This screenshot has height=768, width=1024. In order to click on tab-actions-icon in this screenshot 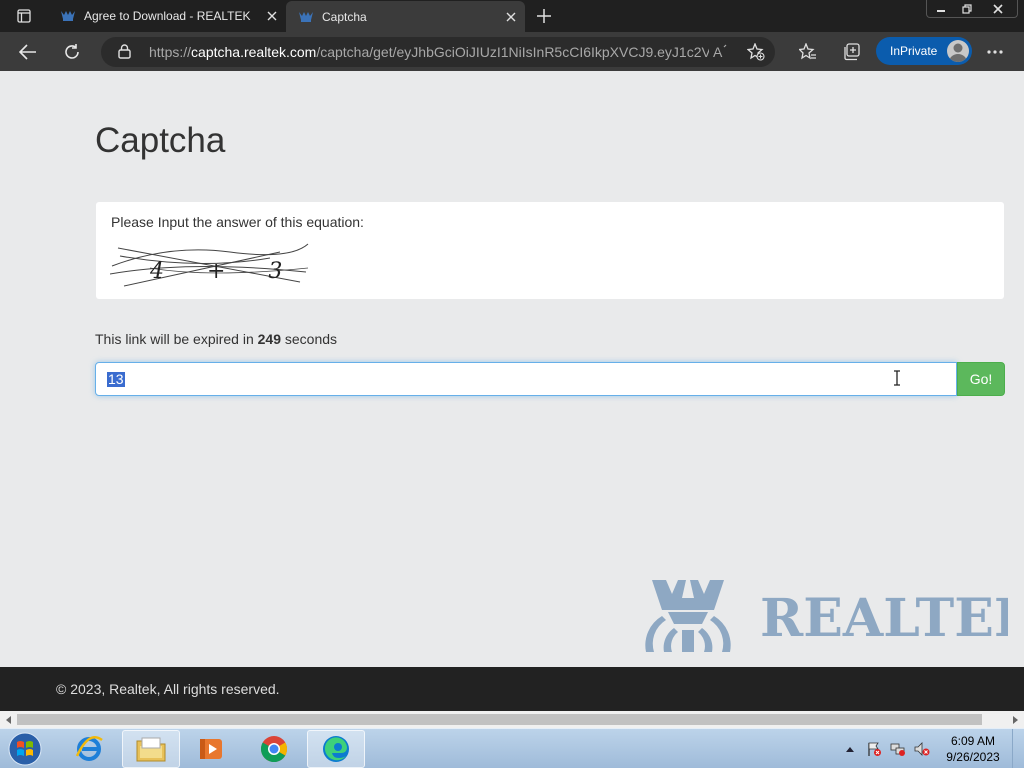, I will do `click(24, 16)`.